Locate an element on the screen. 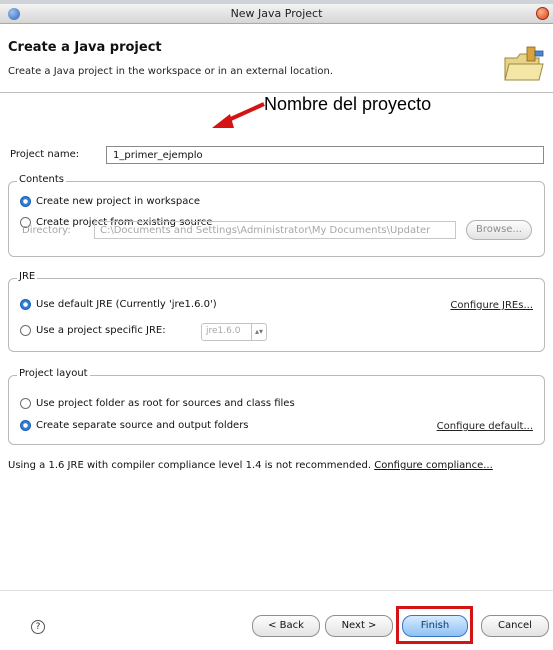 Image resolution: width=553 pixels, height=650 pixels. radio-label: Create new project in workspace is located at coordinates (118, 201).